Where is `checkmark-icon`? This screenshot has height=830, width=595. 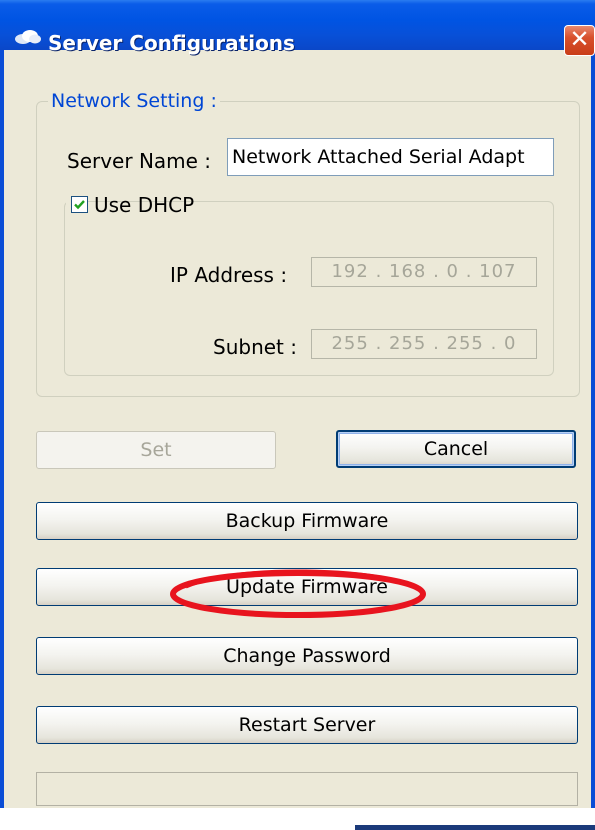 checkmark-icon is located at coordinates (79, 205).